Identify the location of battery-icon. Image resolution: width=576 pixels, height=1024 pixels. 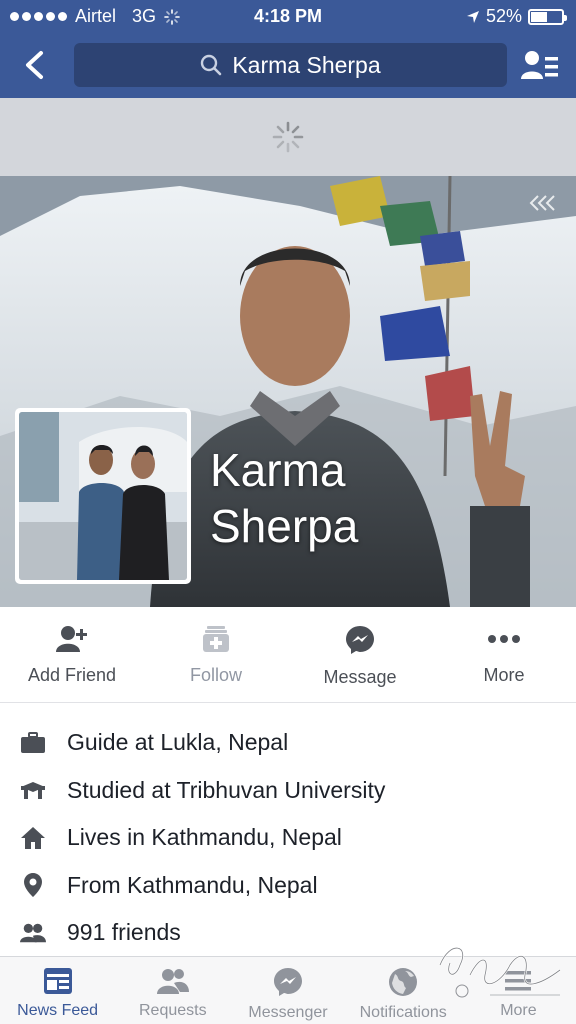
(547, 16).